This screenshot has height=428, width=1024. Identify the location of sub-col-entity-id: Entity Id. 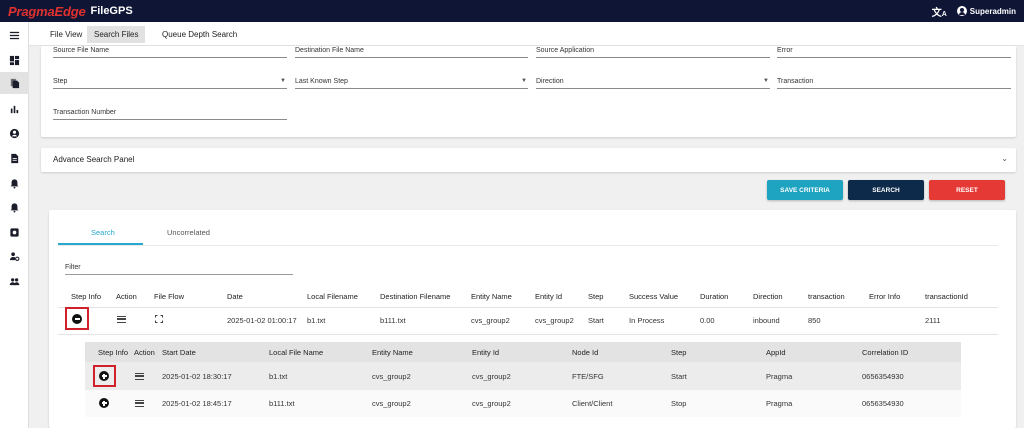
(485, 352).